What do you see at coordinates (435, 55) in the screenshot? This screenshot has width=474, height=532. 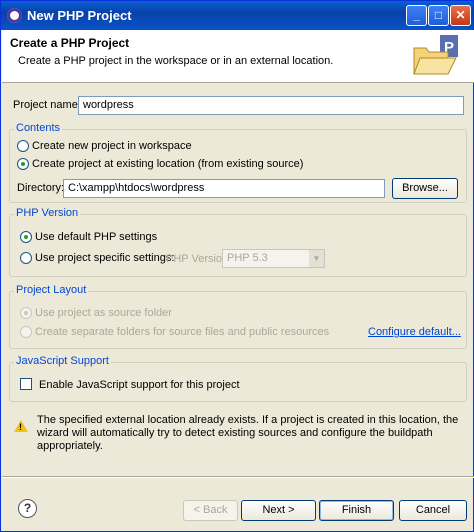 I see `php-project-wizard-icon: P` at bounding box center [435, 55].